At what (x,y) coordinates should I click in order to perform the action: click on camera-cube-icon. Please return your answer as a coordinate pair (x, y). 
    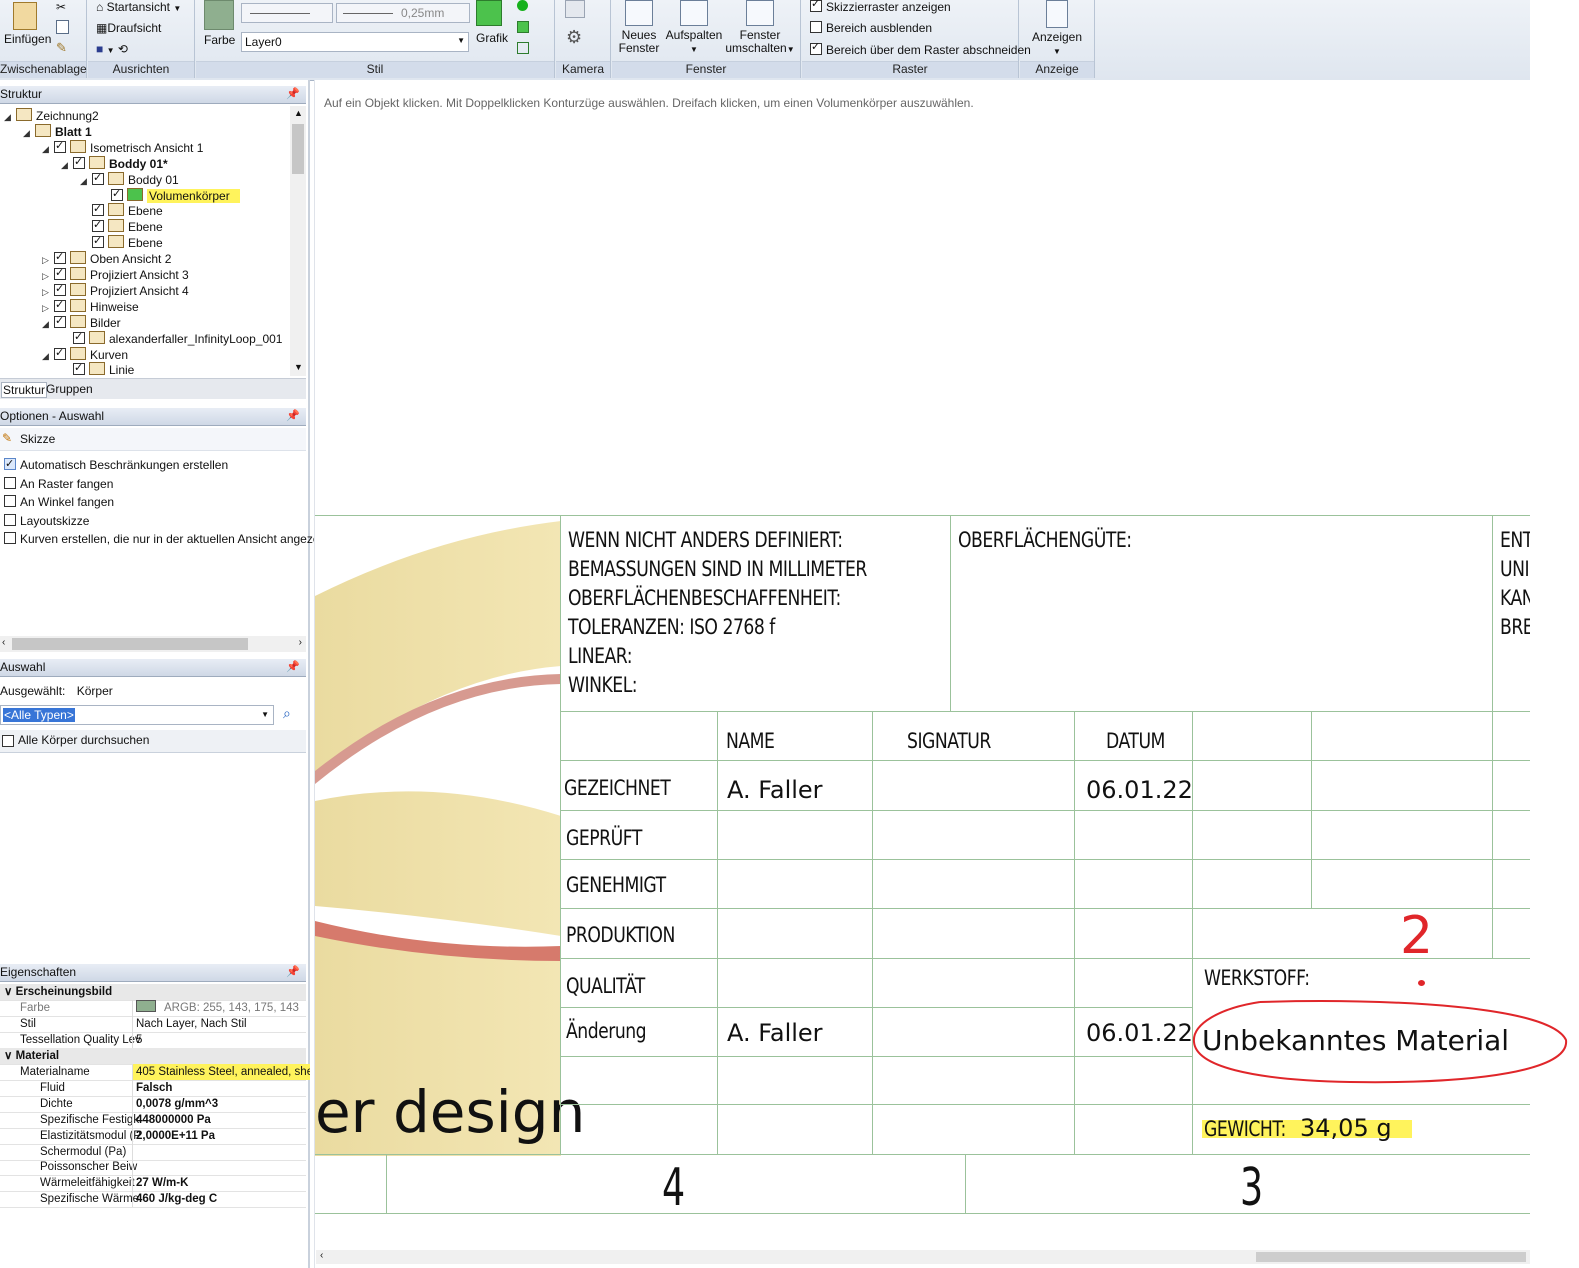
    Looking at the image, I should click on (575, 9).